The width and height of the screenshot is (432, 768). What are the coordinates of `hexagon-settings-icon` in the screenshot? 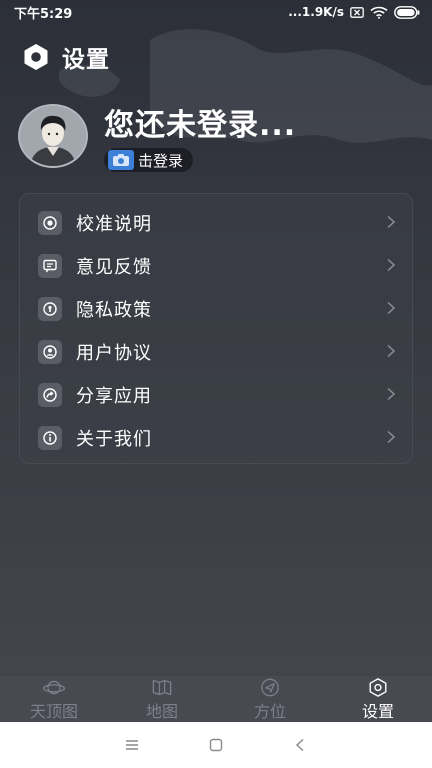 It's located at (378, 687).